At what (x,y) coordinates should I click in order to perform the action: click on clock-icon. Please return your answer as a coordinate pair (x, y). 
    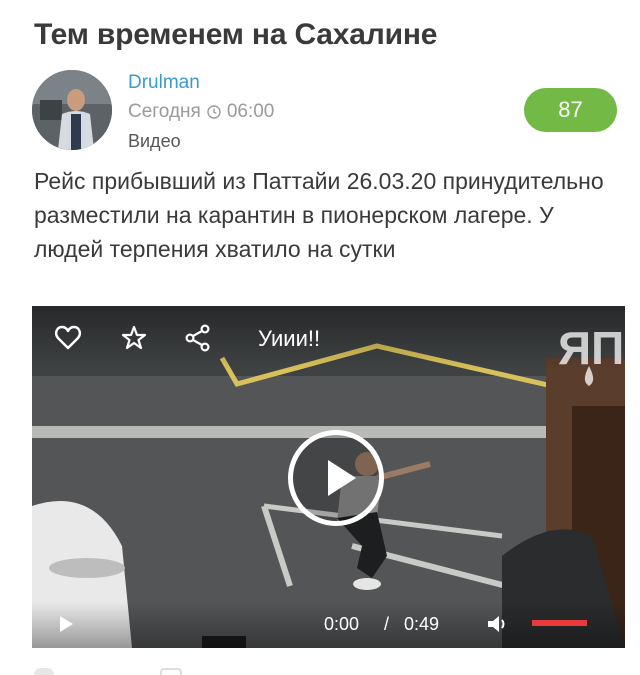
    Looking at the image, I should click on (214, 112).